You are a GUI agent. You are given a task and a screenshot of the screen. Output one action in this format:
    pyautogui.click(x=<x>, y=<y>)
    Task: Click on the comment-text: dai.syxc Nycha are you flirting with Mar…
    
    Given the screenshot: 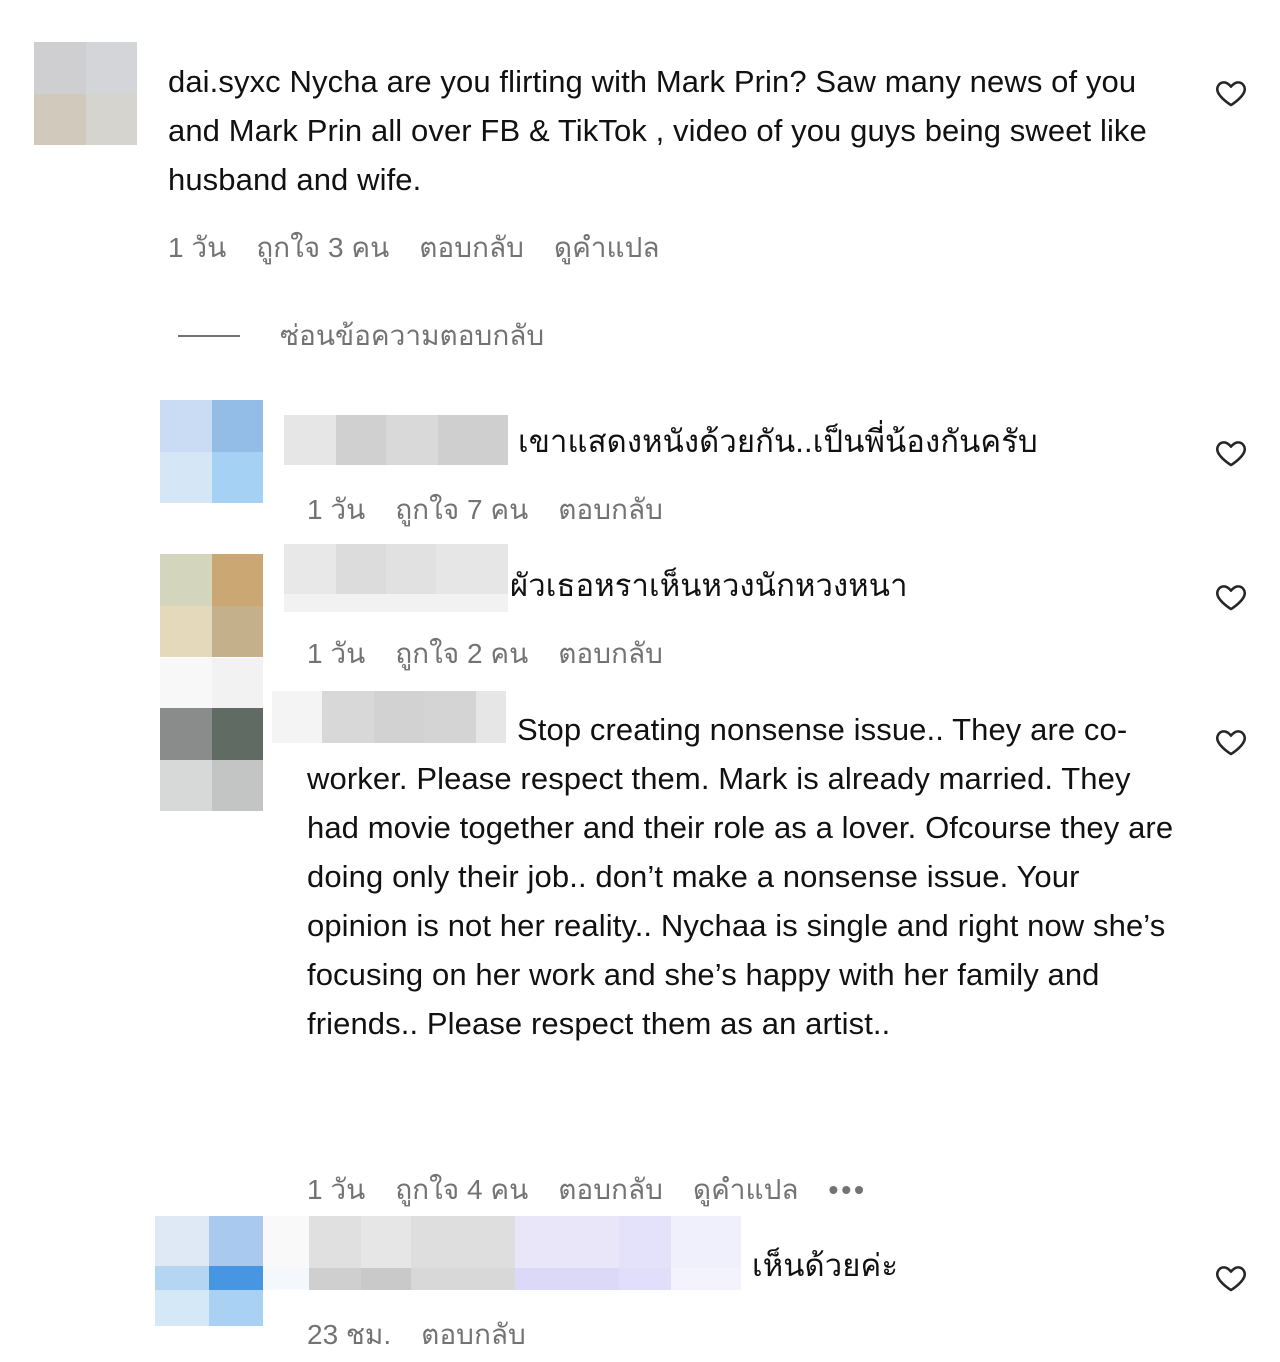 What is the action you would take?
    pyautogui.click(x=678, y=130)
    